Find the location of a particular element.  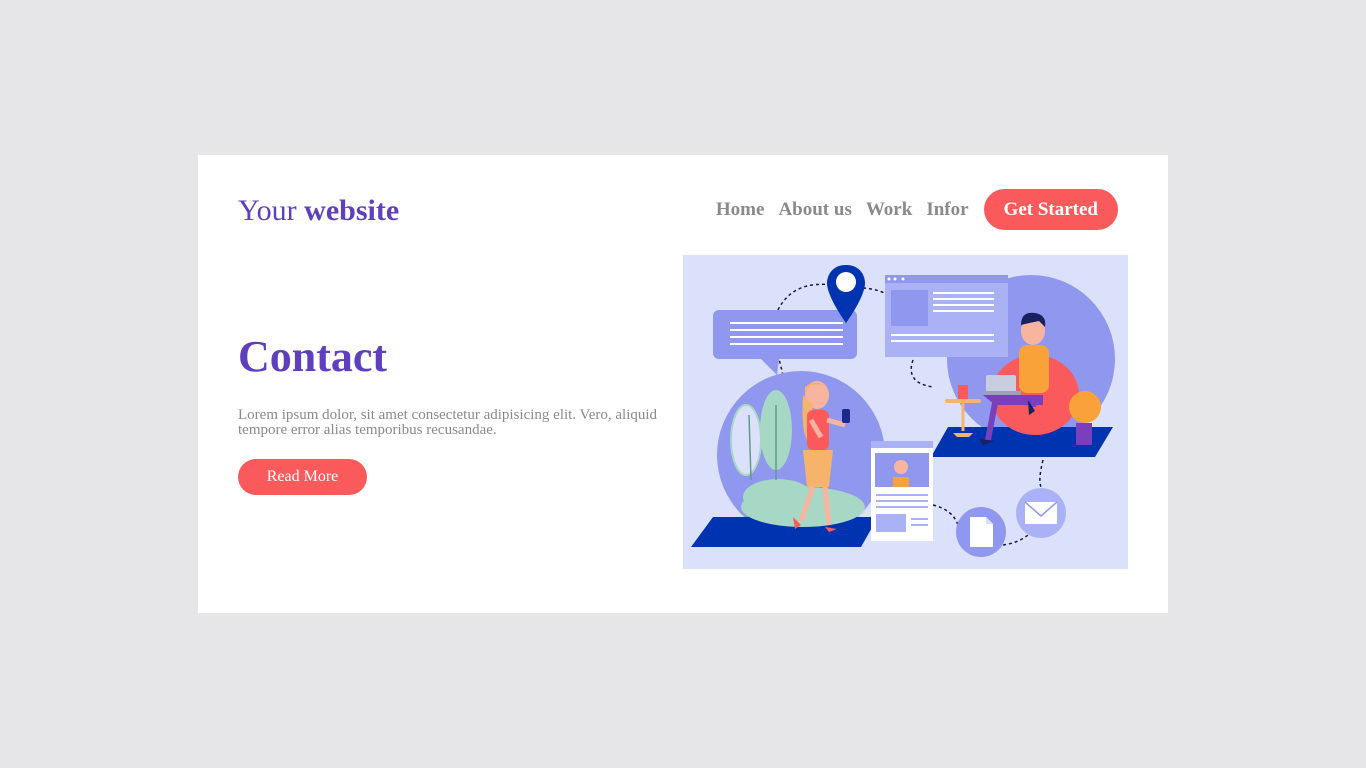

nav-link-work: Work is located at coordinates (889, 209).